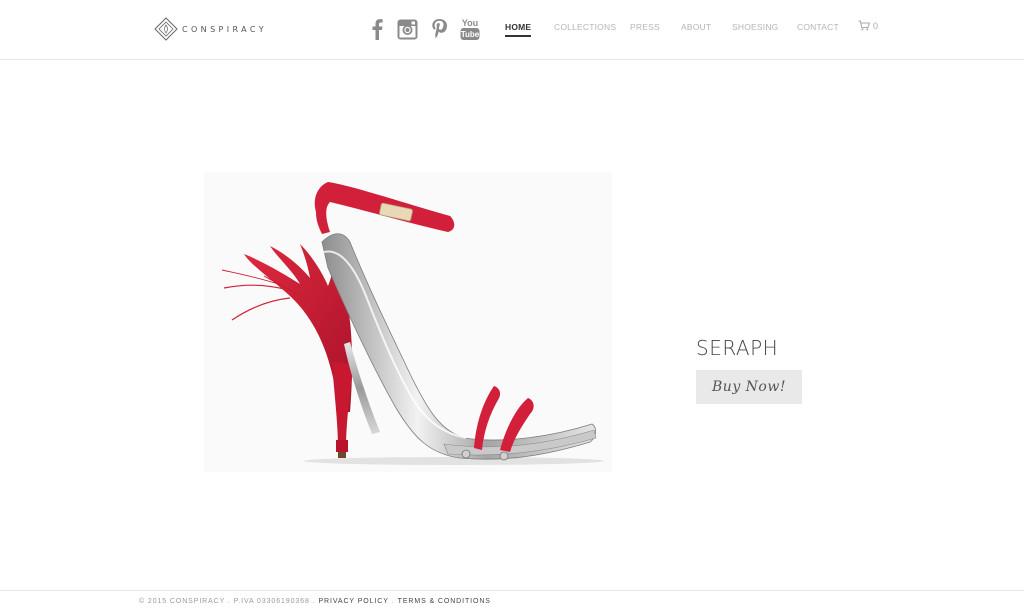 This screenshot has height=614, width=1024. I want to click on buy-now-button: Buy Now!, so click(749, 387).